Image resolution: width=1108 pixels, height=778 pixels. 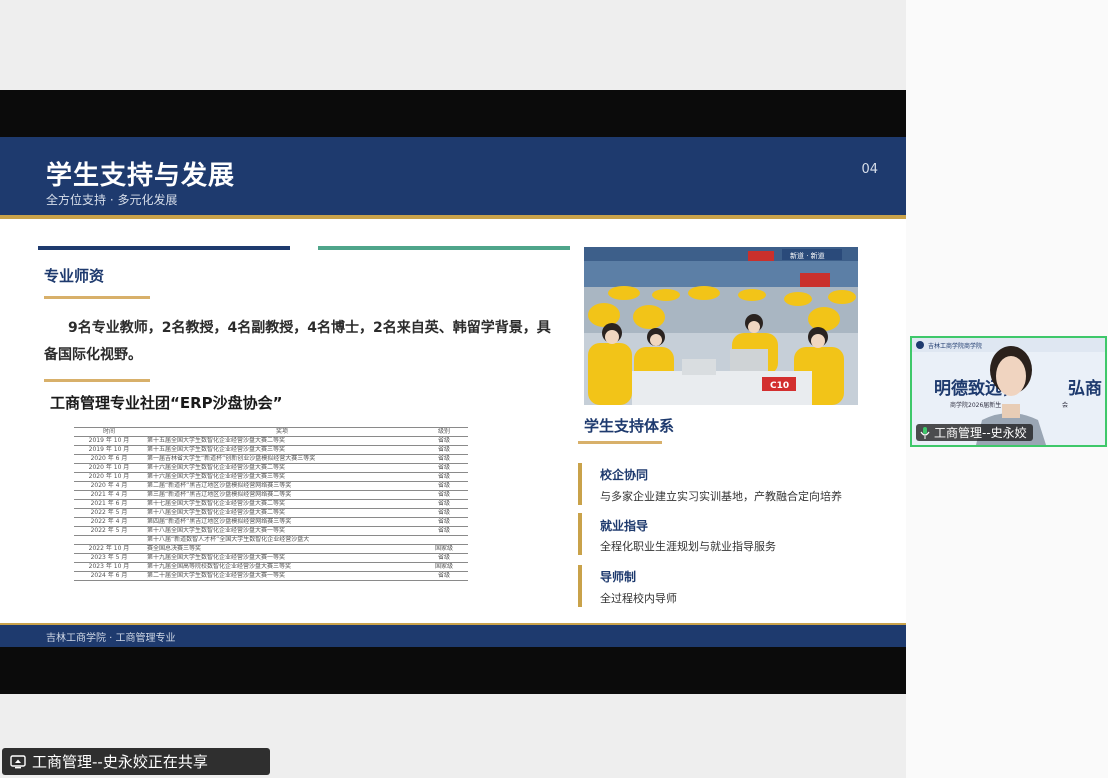 I want to click on support-item-title: 导师制, so click(x=618, y=577).